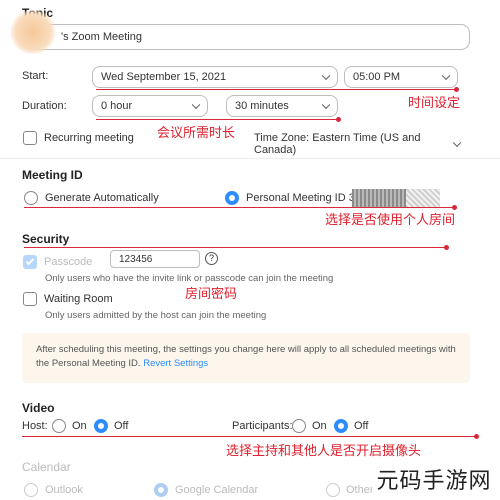 This screenshot has width=500, height=500. What do you see at coordinates (44, 106) in the screenshot?
I see `duration-label: Duration:` at bounding box center [44, 106].